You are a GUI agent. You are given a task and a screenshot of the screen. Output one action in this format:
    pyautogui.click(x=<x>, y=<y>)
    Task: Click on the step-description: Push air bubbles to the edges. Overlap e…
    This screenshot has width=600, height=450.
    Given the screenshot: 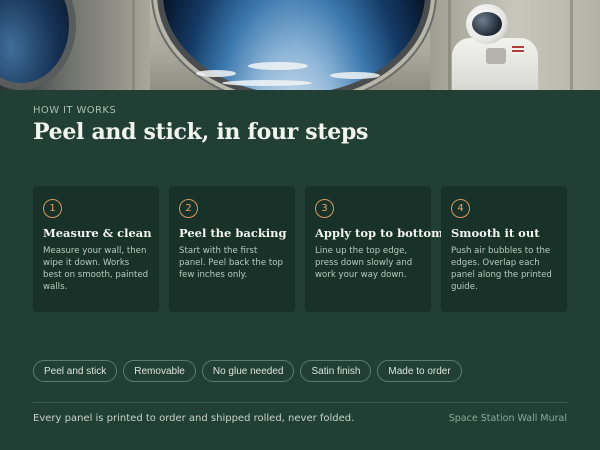 What is the action you would take?
    pyautogui.click(x=501, y=269)
    